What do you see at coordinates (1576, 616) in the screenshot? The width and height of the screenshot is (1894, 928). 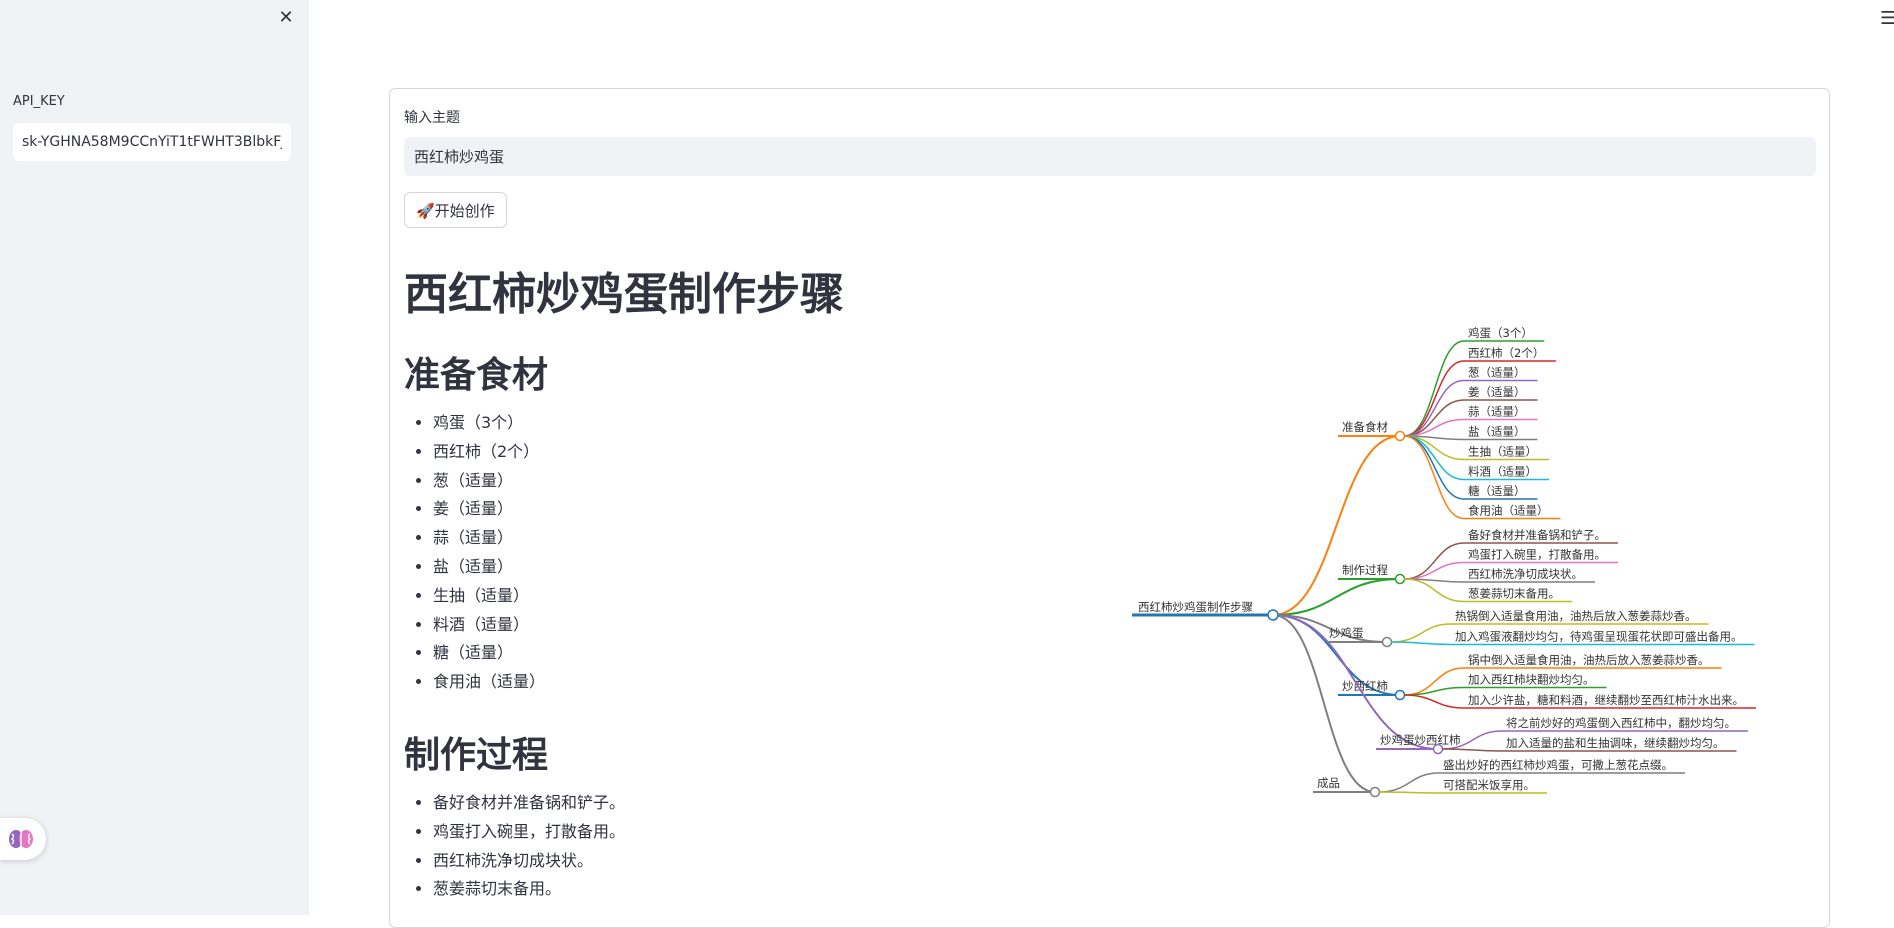 I see `mindmap-leaf-label: 热锅倒入适量食用油，油热后放入葱姜蒜炒香。` at bounding box center [1576, 616].